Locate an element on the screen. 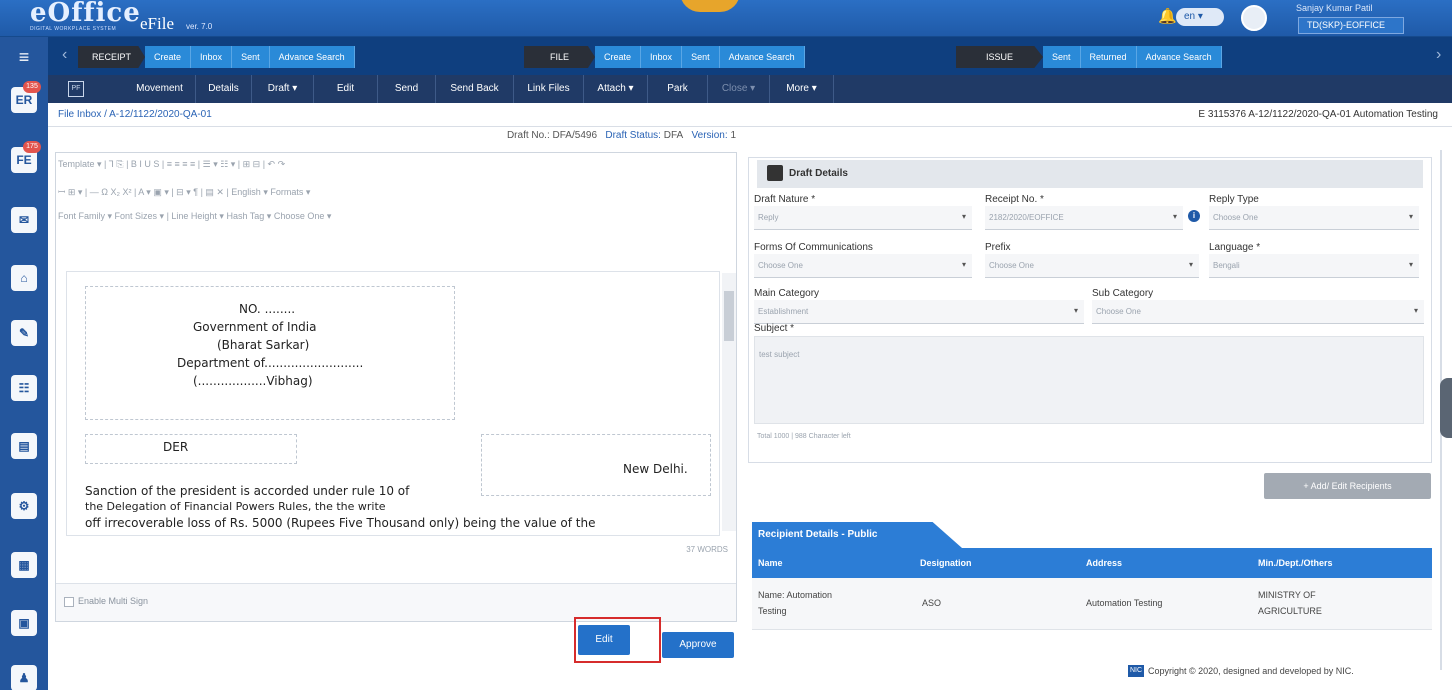  edit-button: Edit is located at coordinates (604, 640).